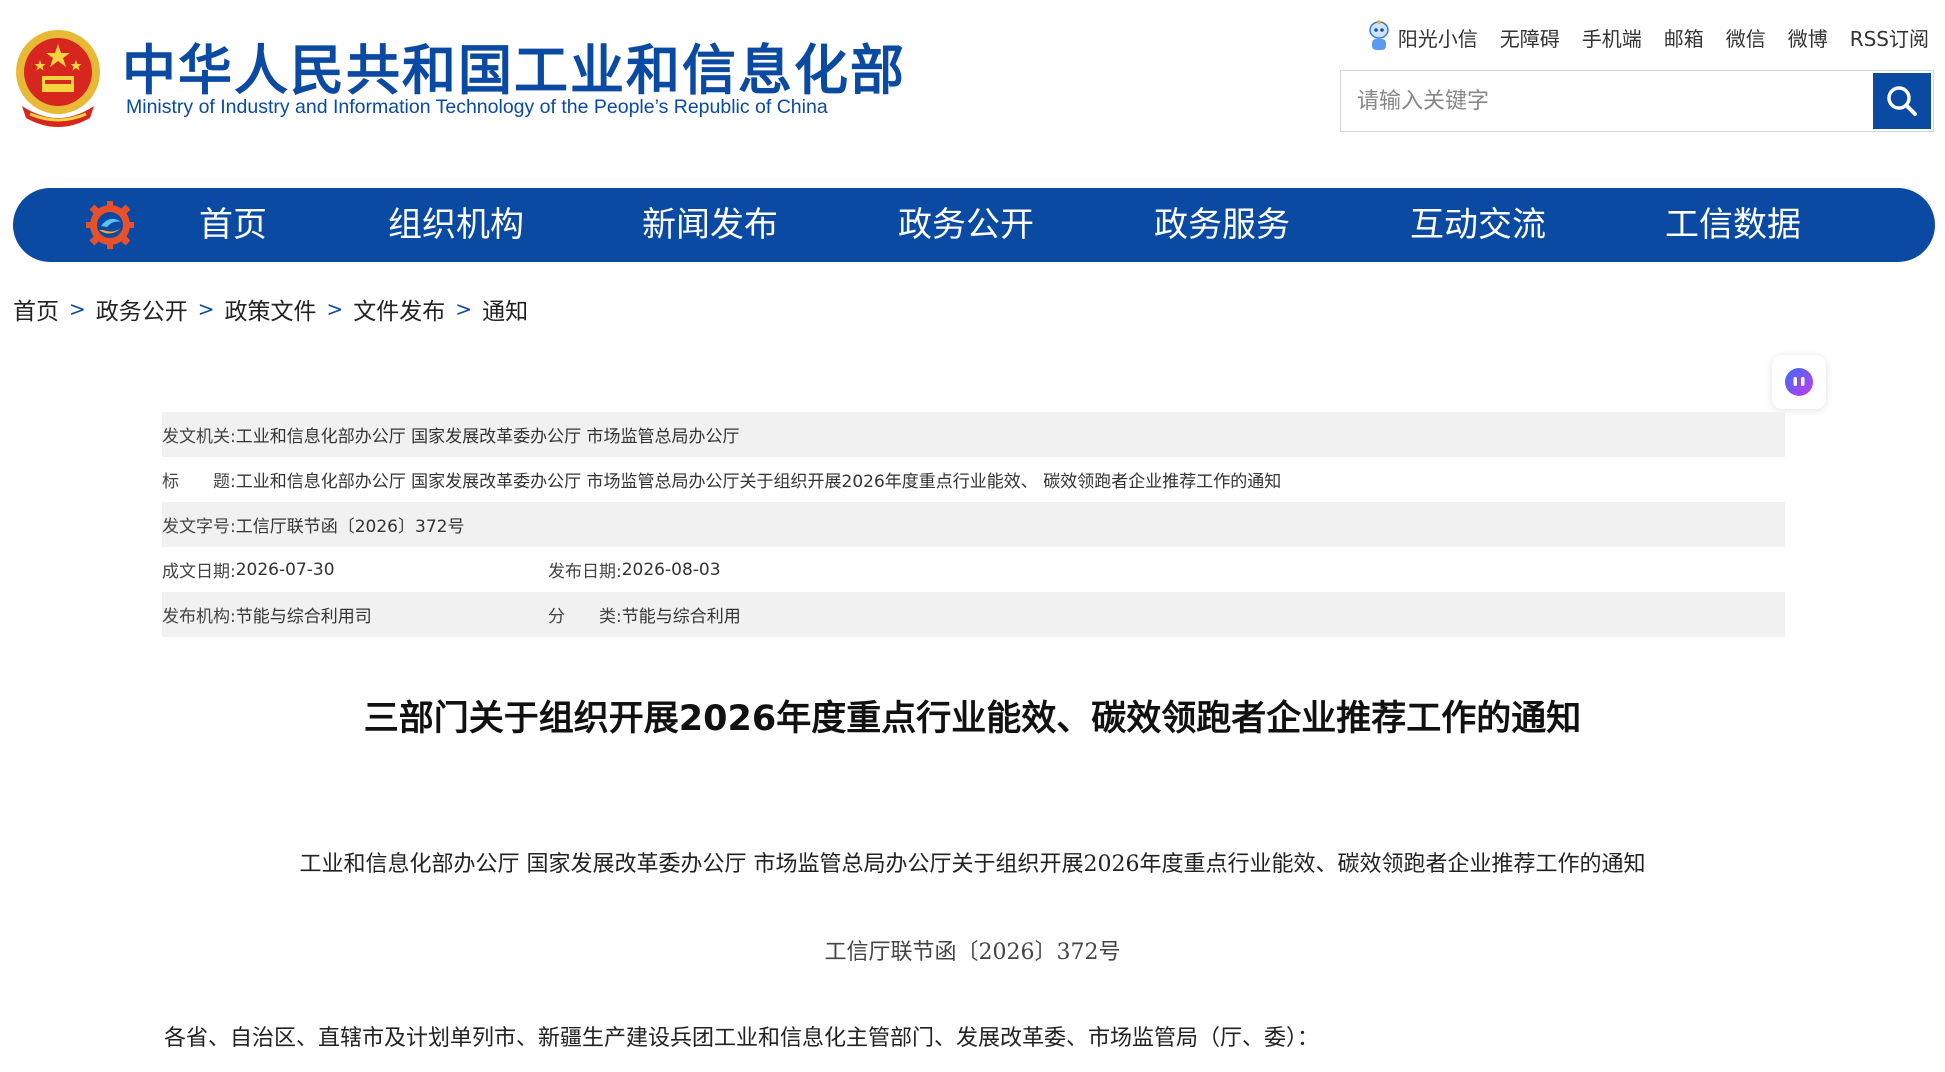 The image size is (1945, 1072). What do you see at coordinates (285, 569) in the screenshot?
I see `meta-value: 2026-07-30` at bounding box center [285, 569].